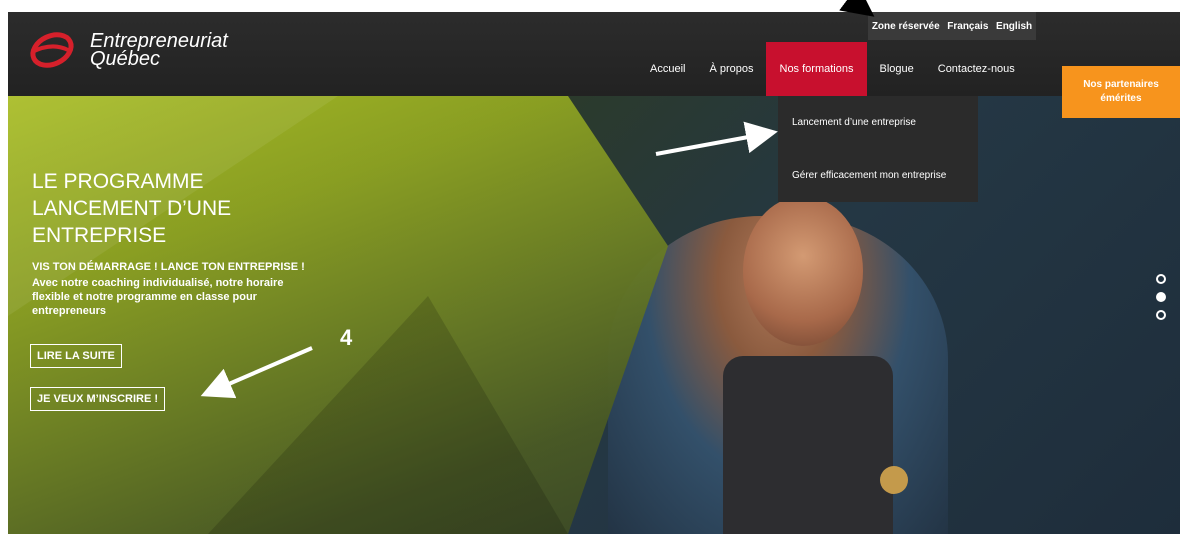 The width and height of the screenshot is (1180, 534). Describe the element at coordinates (98, 399) in the screenshot. I see `register-button: JE VEUX M’INSCRIRE !` at that location.